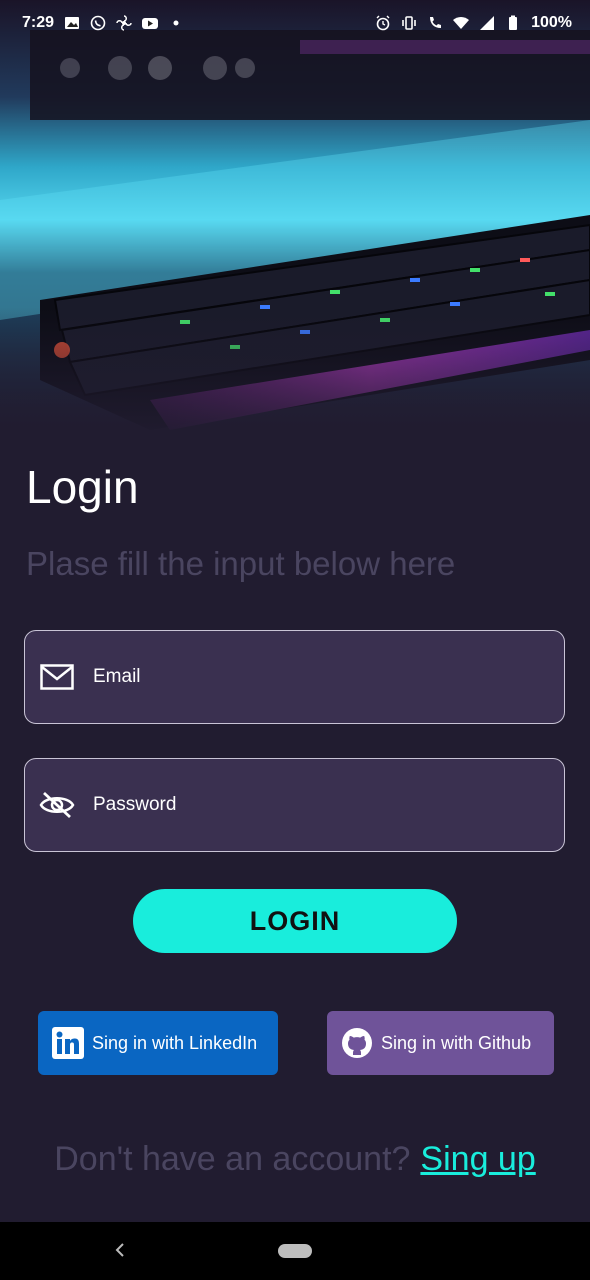  What do you see at coordinates (57, 805) in the screenshot?
I see `eye-off-icon` at bounding box center [57, 805].